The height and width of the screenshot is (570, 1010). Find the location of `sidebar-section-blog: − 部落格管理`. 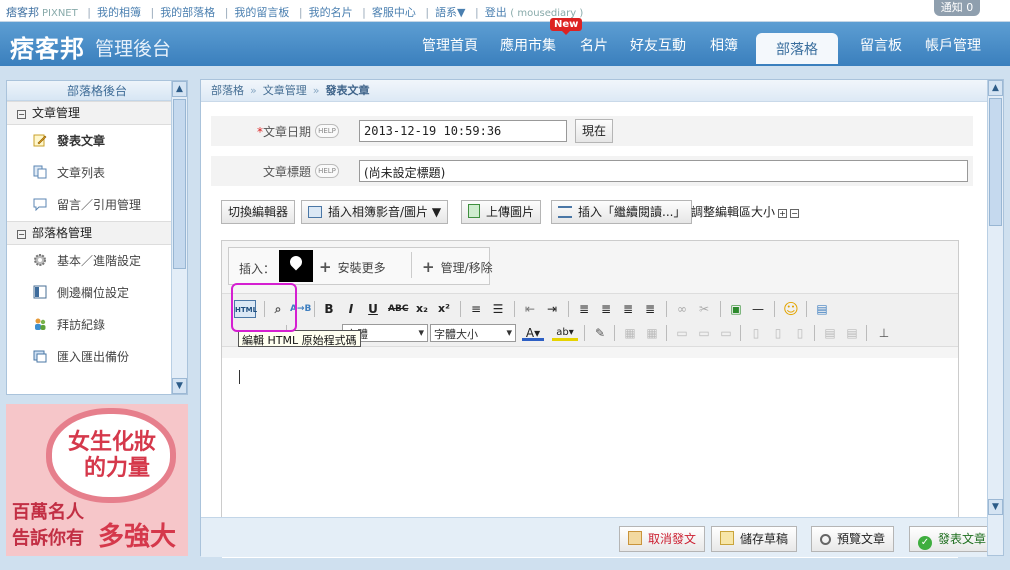

sidebar-section-blog: − 部落格管理 is located at coordinates (89, 233).